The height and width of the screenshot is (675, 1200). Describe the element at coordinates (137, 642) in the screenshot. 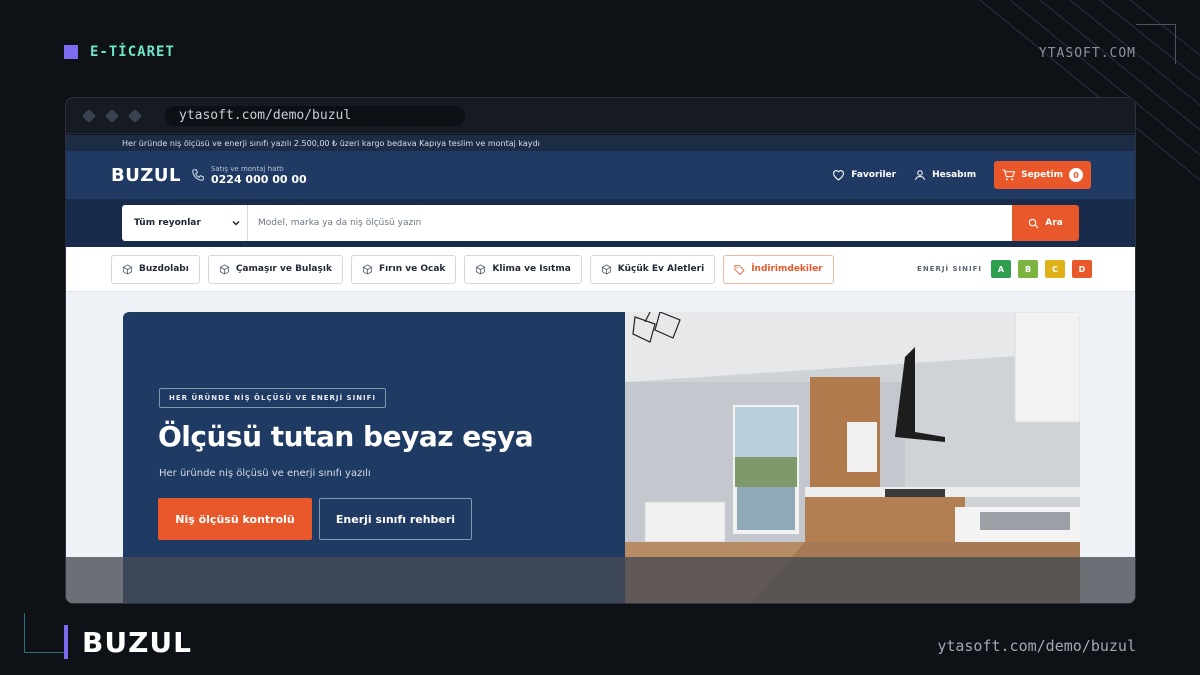

I see `brand-name: BUZUL` at that location.